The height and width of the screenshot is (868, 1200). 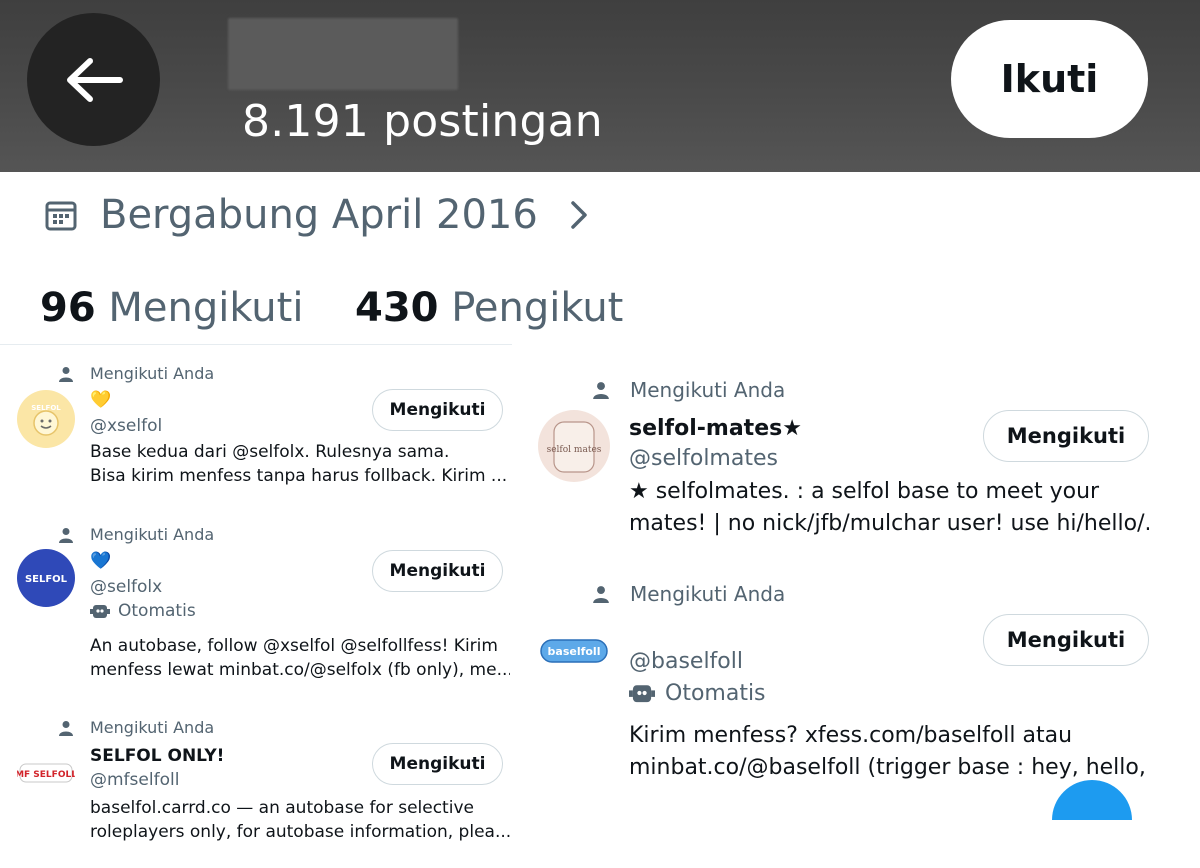 I want to click on chevron-right-icon, so click(x=579, y=215).